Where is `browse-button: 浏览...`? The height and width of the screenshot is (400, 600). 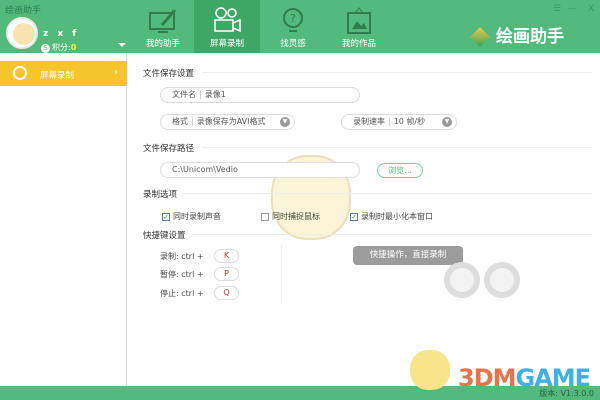
browse-button: 浏览... is located at coordinates (400, 170).